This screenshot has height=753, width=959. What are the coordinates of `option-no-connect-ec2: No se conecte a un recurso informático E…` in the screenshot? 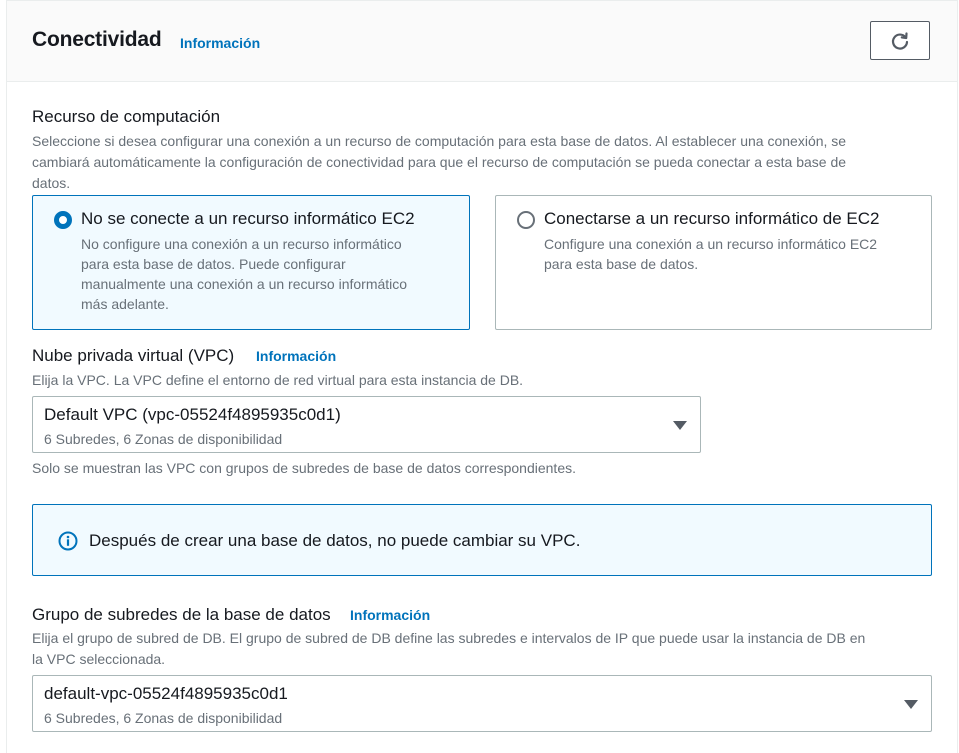 It's located at (251, 262).